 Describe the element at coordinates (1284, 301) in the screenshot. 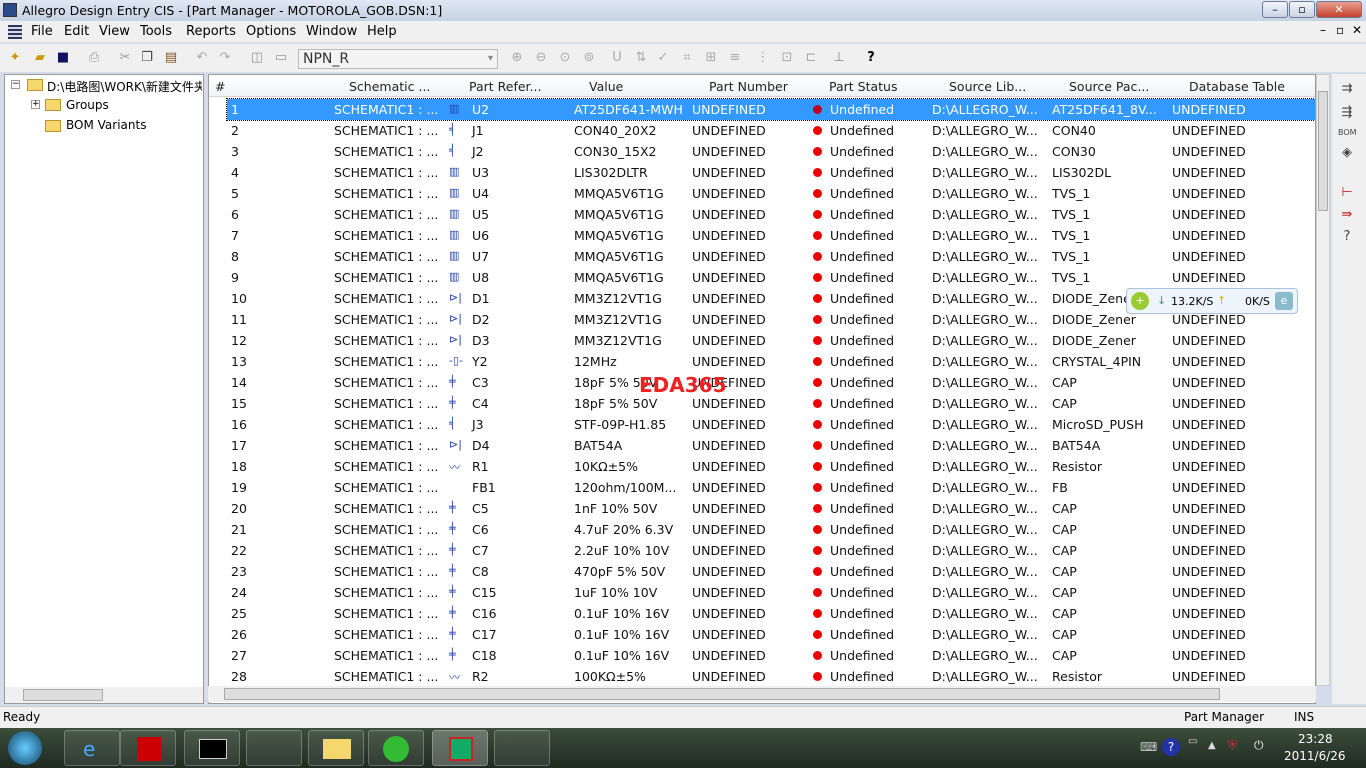

I see `browser-icon: e` at that location.